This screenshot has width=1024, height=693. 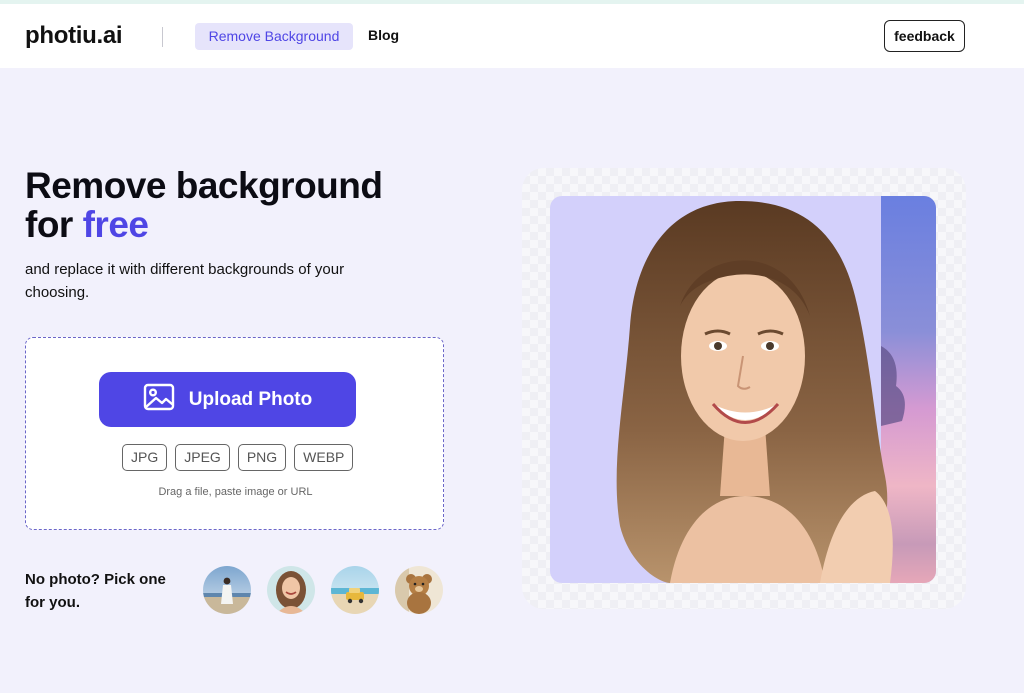 I want to click on hero-title-prefix: for, so click(x=54, y=224).